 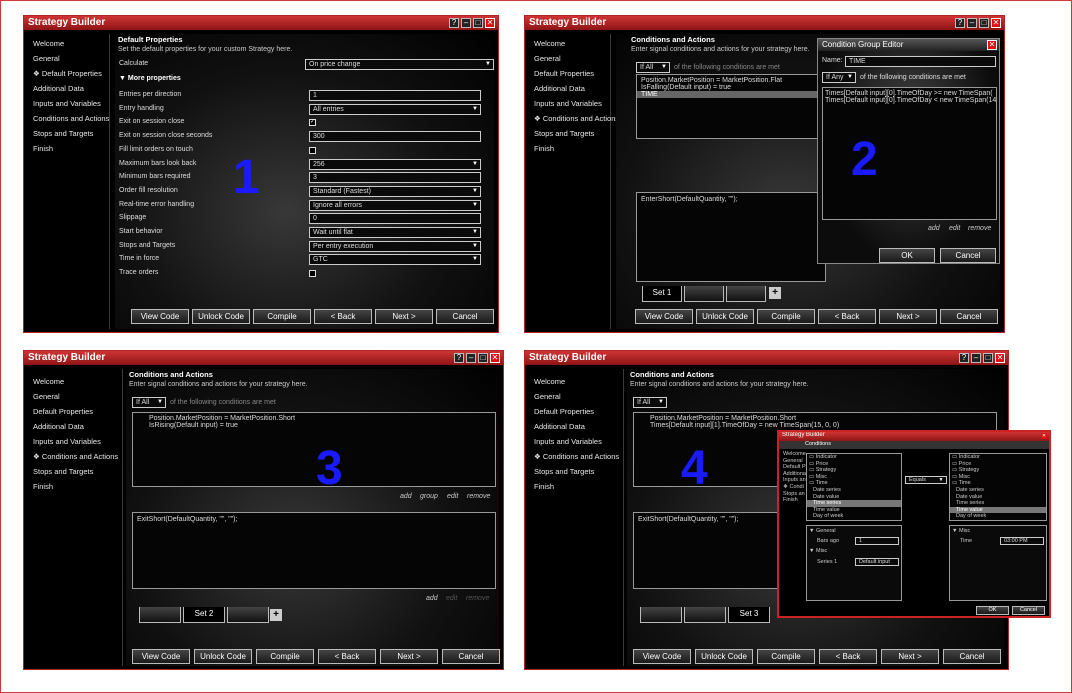 I want to click on time-input: 03:00 PM, so click(x=1022, y=541).